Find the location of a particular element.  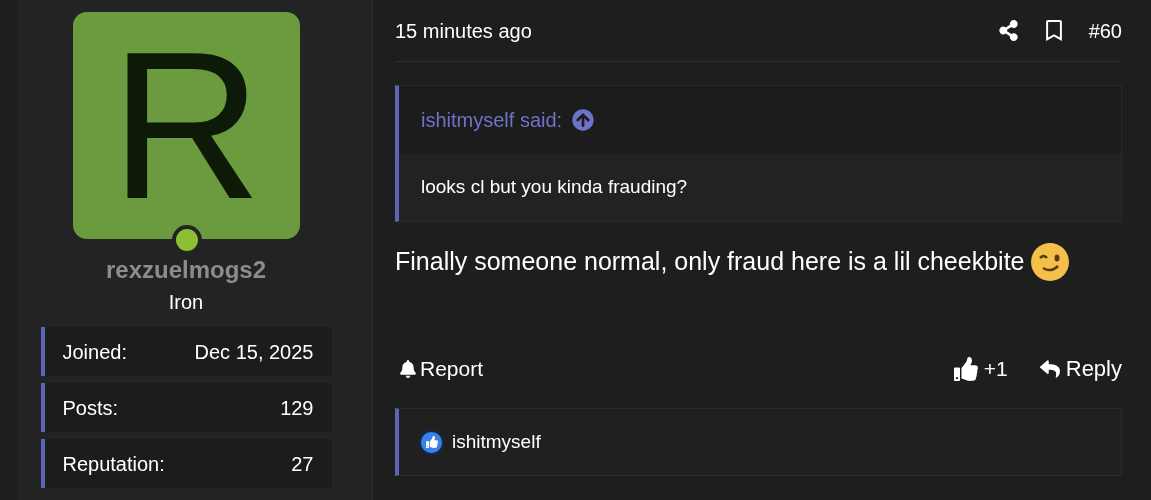

post-message: Finally someone normal, only fraud here is a lil cheekbite is located at coordinates (710, 262).